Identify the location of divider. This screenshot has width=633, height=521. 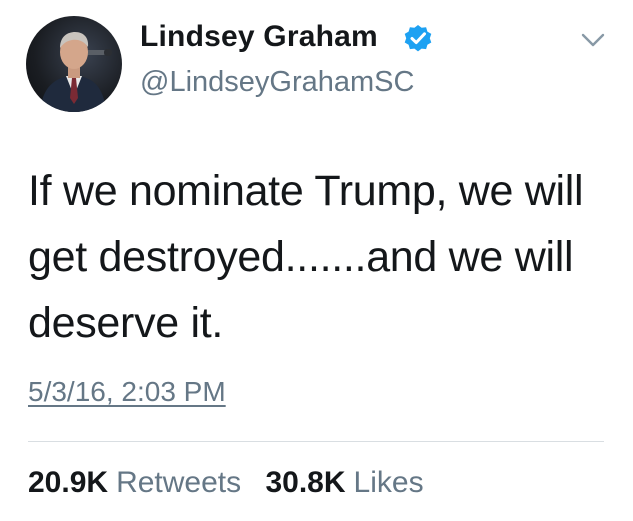
(316, 441).